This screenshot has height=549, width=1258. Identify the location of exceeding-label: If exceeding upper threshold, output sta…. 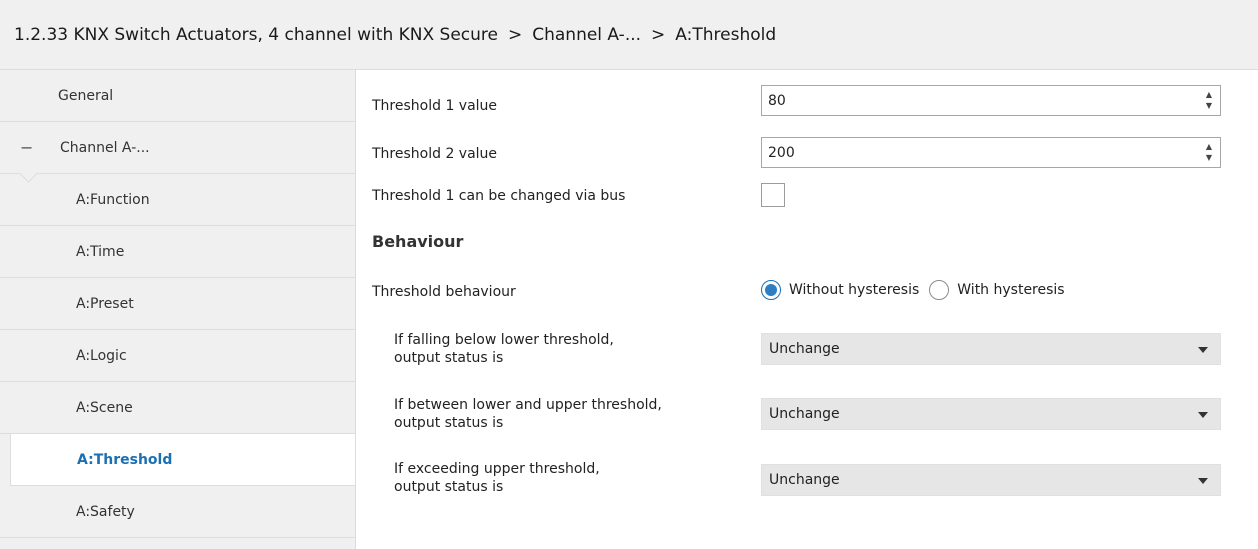
(486, 478).